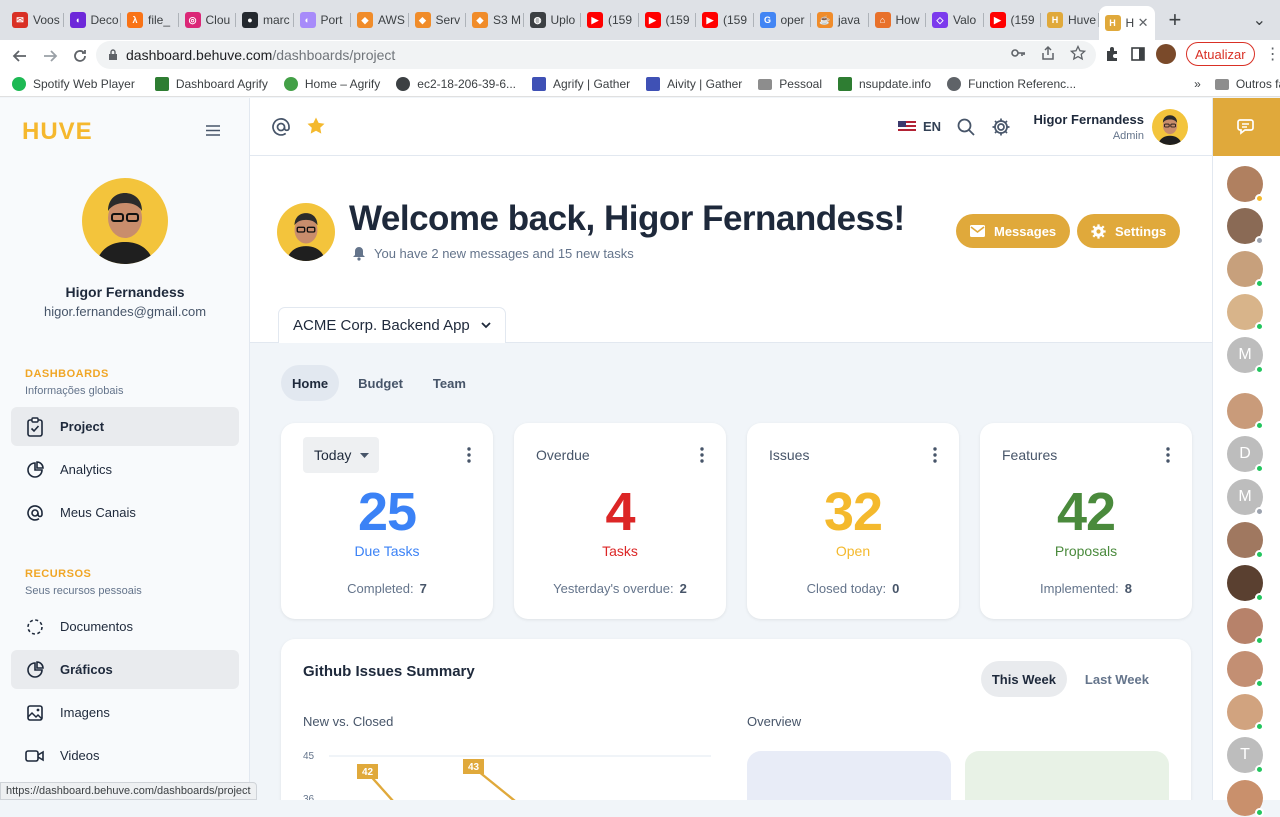  What do you see at coordinates (581, 84) in the screenshot?
I see `bookmark-item: Agrify | Gather` at bounding box center [581, 84].